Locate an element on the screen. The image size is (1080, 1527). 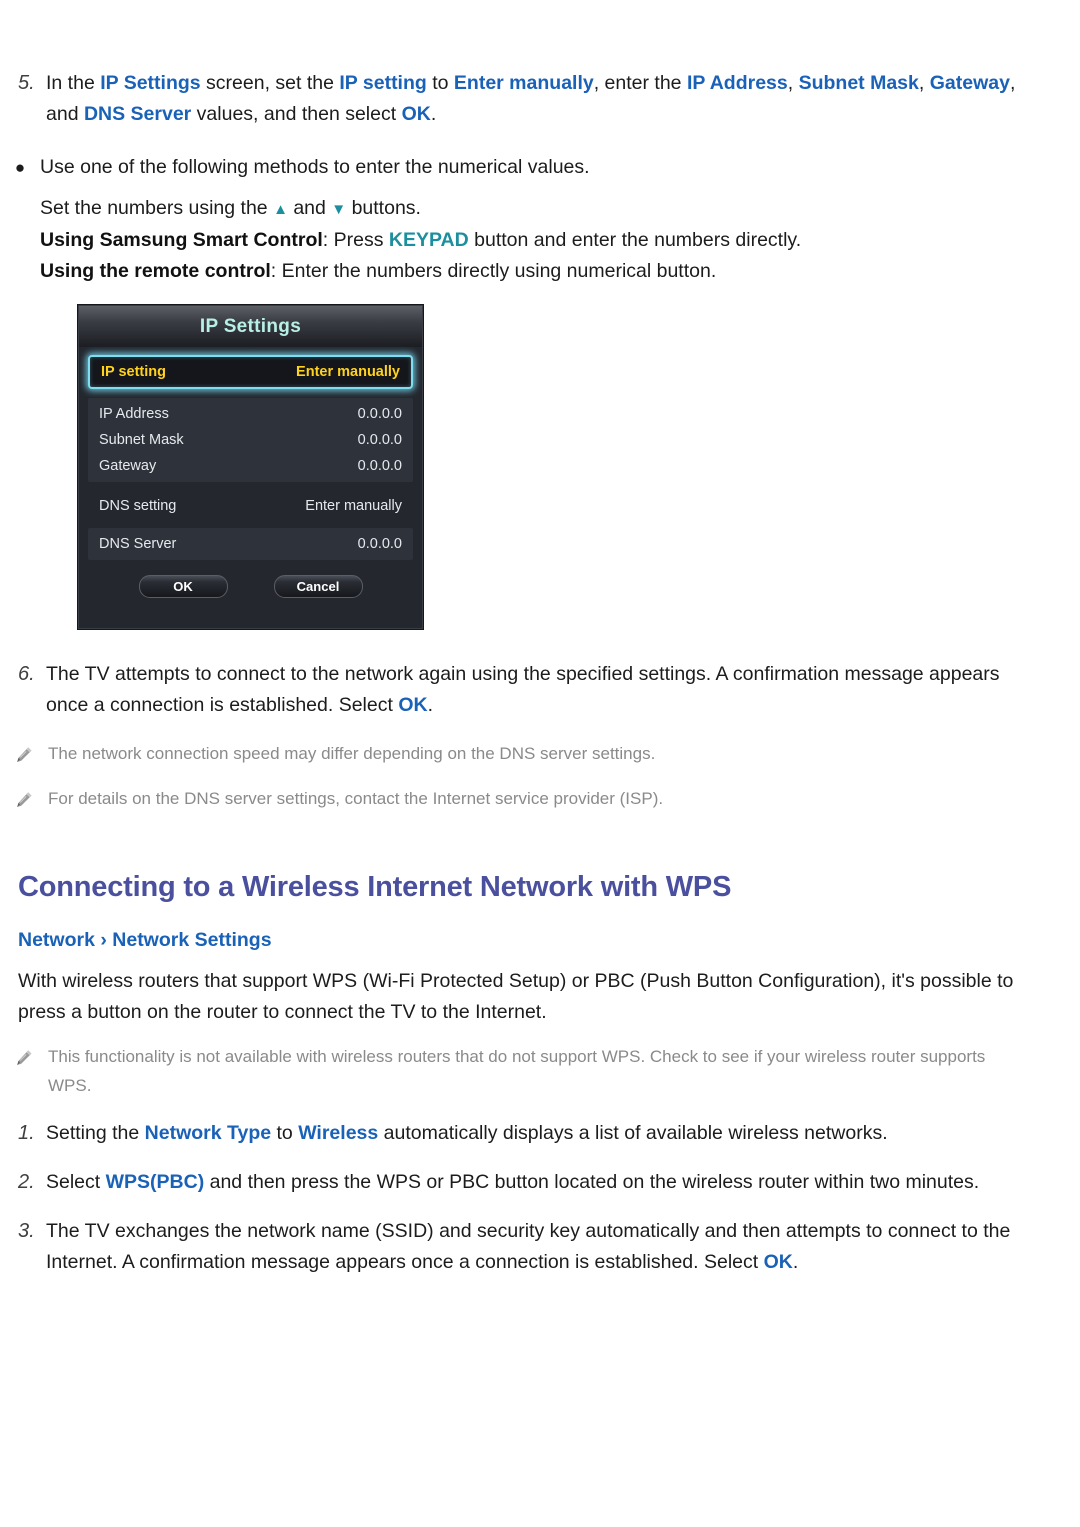
dialog-row-subnet-mask-value: 0.0.0.0 is located at coordinates (379, 440).